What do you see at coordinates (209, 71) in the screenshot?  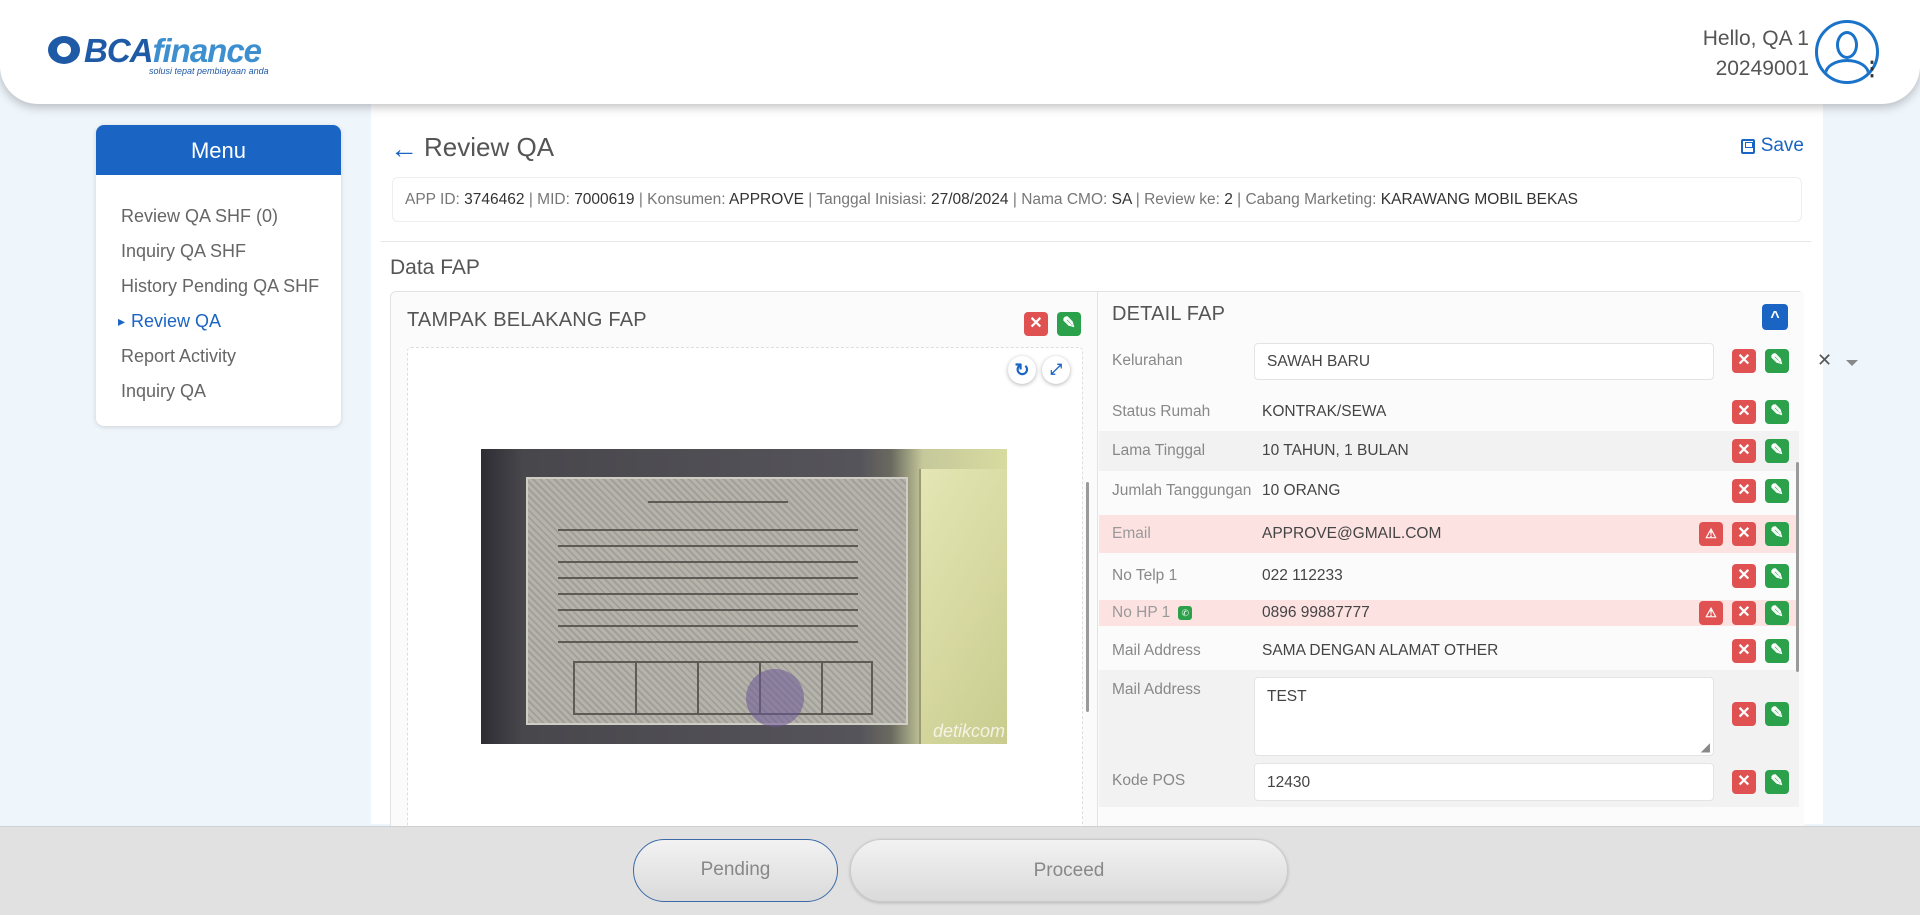 I see `logo-tagline: solusi tepat pembiayaan anda` at bounding box center [209, 71].